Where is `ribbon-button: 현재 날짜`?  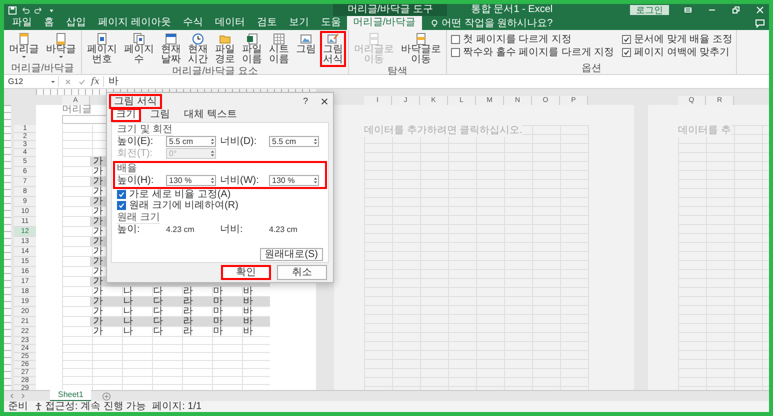 ribbon-button: 현재 날짜 is located at coordinates (171, 49).